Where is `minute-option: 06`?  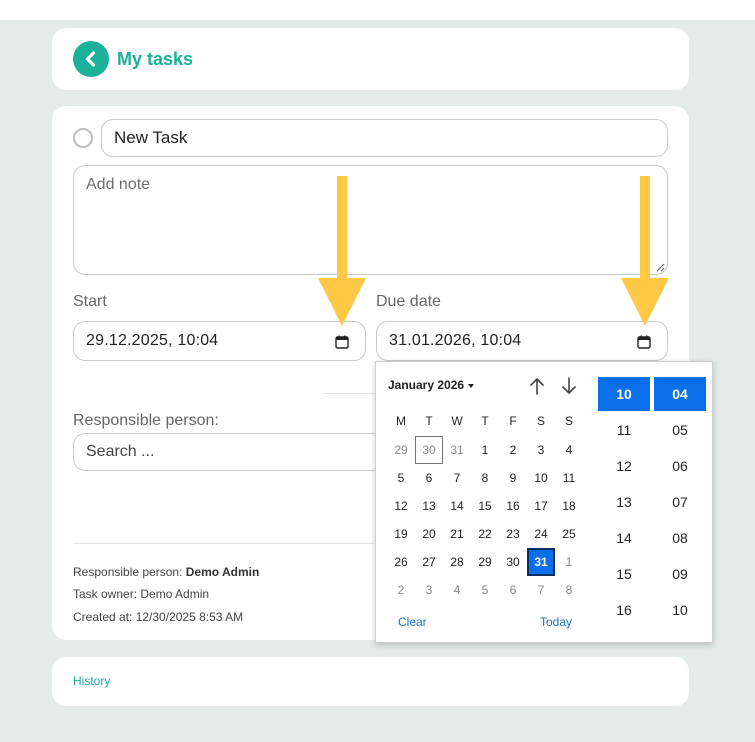 minute-option: 06 is located at coordinates (680, 466).